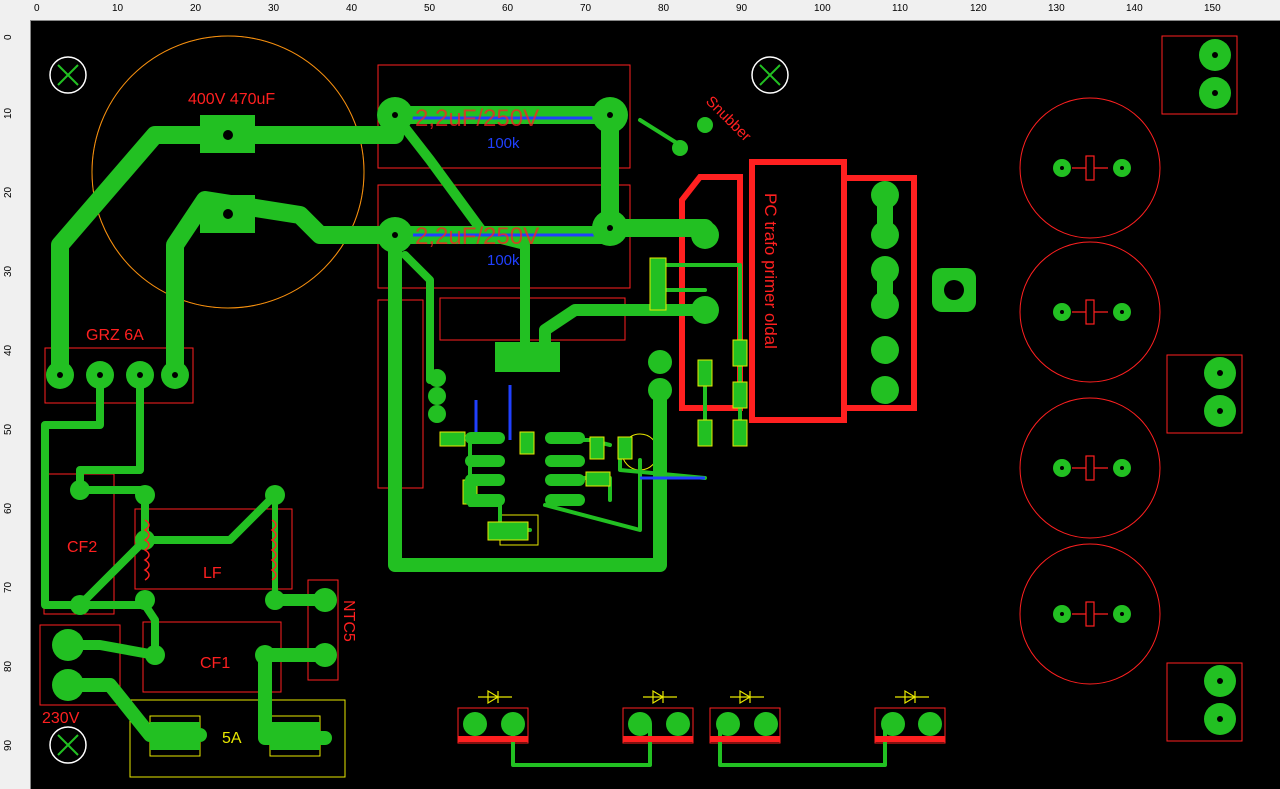  I want to click on horizontal-ruler: 0 10 20 30 40 50 60 70 80 90 100 110 120 130 140 150, so click(640, 10).